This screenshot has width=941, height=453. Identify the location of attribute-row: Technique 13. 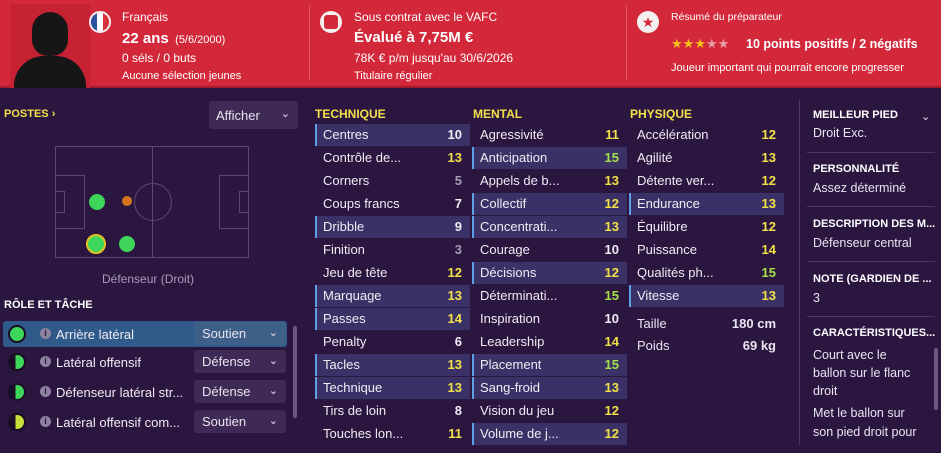
(392, 388).